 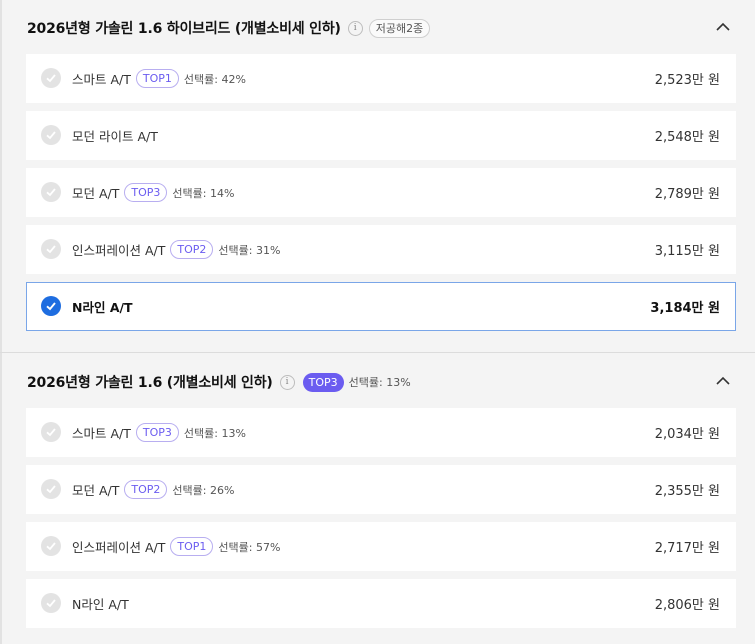 I want to click on trim-label: 모던 라이트 A/T, so click(x=115, y=135).